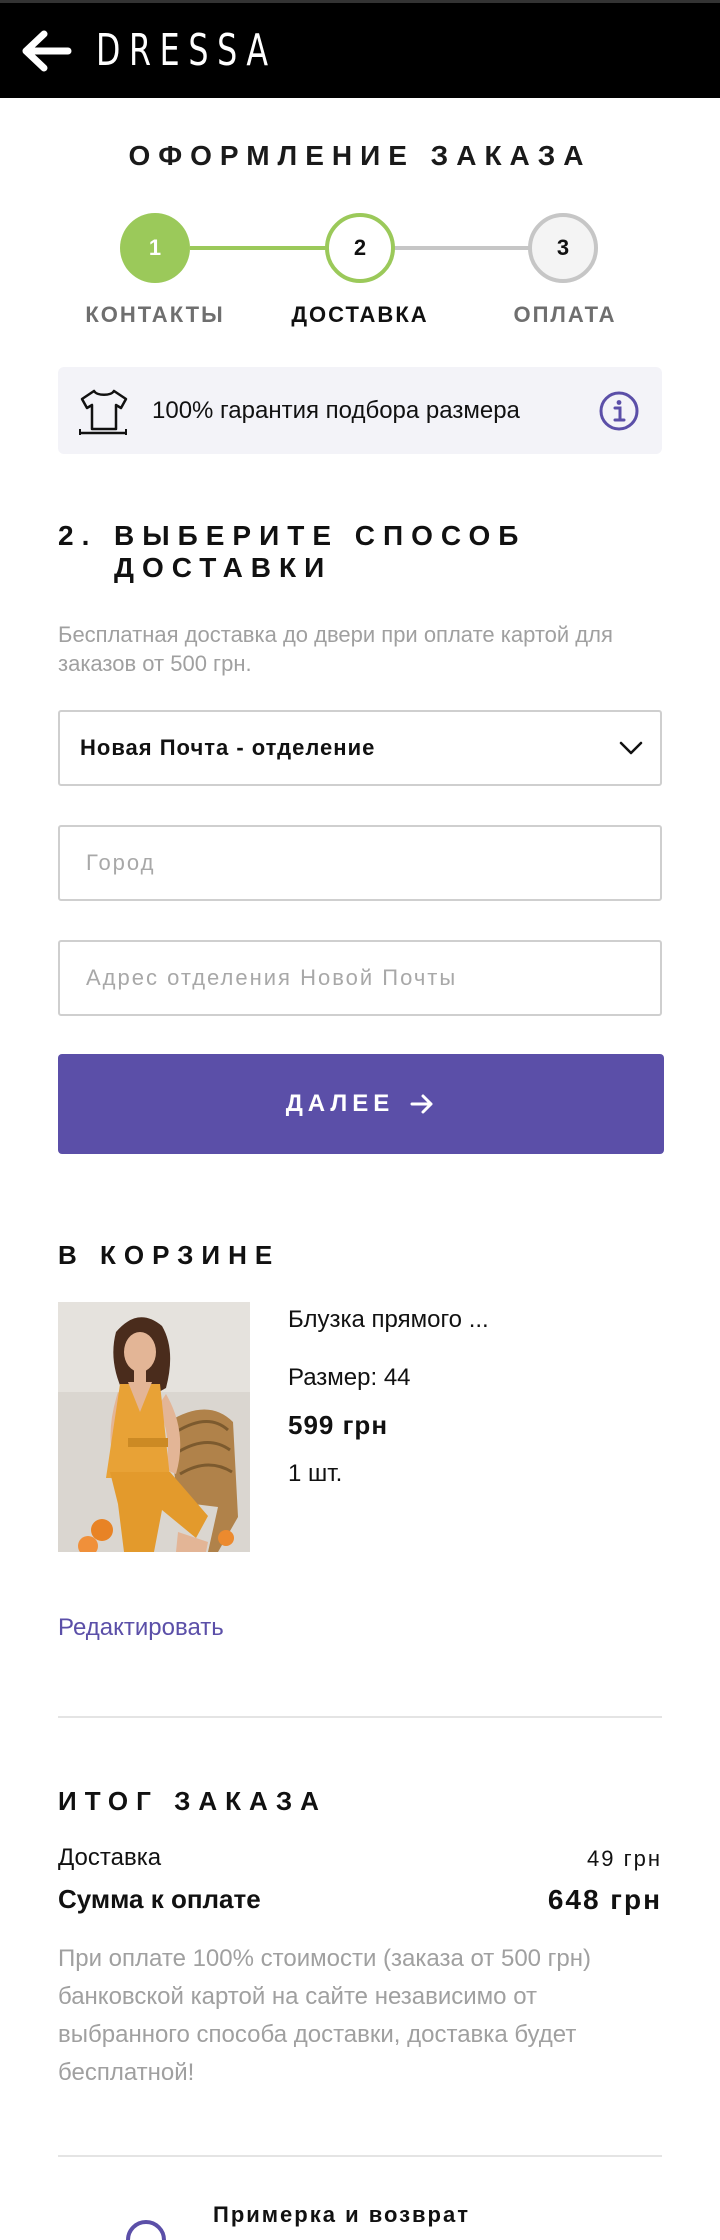 The width and height of the screenshot is (720, 2240). Describe the element at coordinates (259, 248) in the screenshot. I see `step-connector-done` at that location.